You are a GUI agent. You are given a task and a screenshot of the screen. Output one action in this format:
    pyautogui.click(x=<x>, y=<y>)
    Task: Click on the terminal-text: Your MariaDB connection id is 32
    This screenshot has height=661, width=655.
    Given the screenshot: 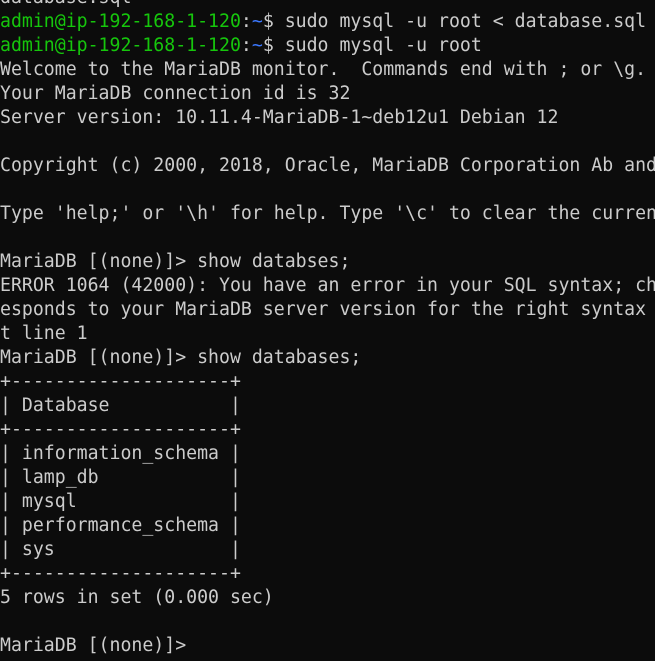 What is the action you would take?
    pyautogui.click(x=175, y=93)
    